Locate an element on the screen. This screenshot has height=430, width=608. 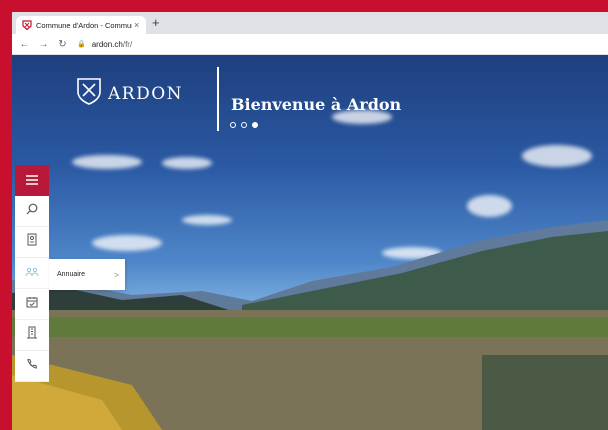
side-toolbar is located at coordinates (32, 273).